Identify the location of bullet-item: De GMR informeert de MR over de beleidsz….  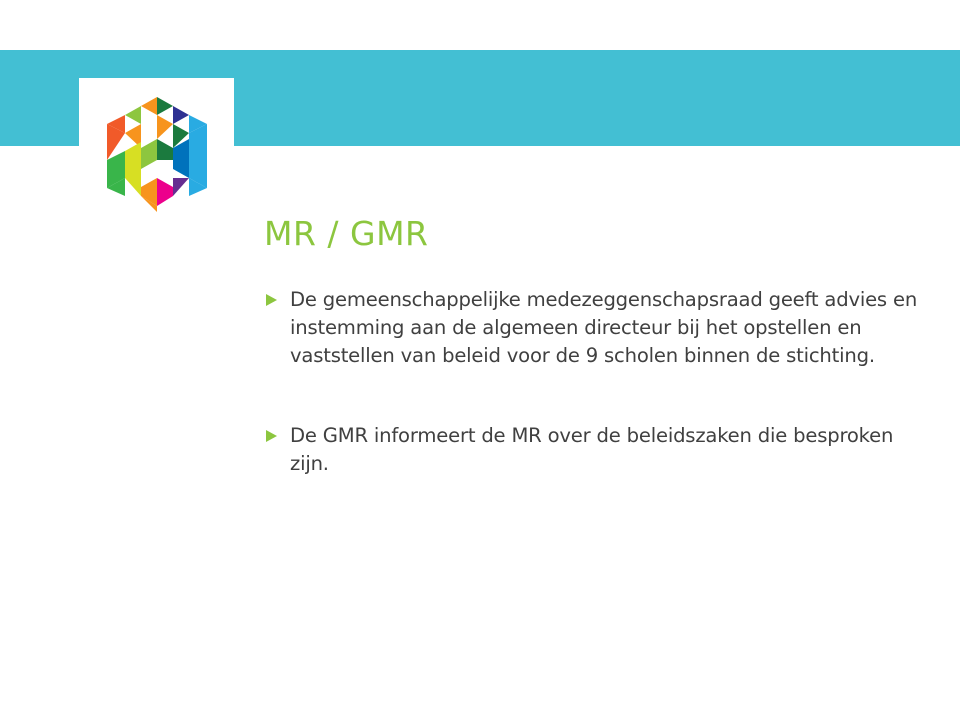
(594, 450).